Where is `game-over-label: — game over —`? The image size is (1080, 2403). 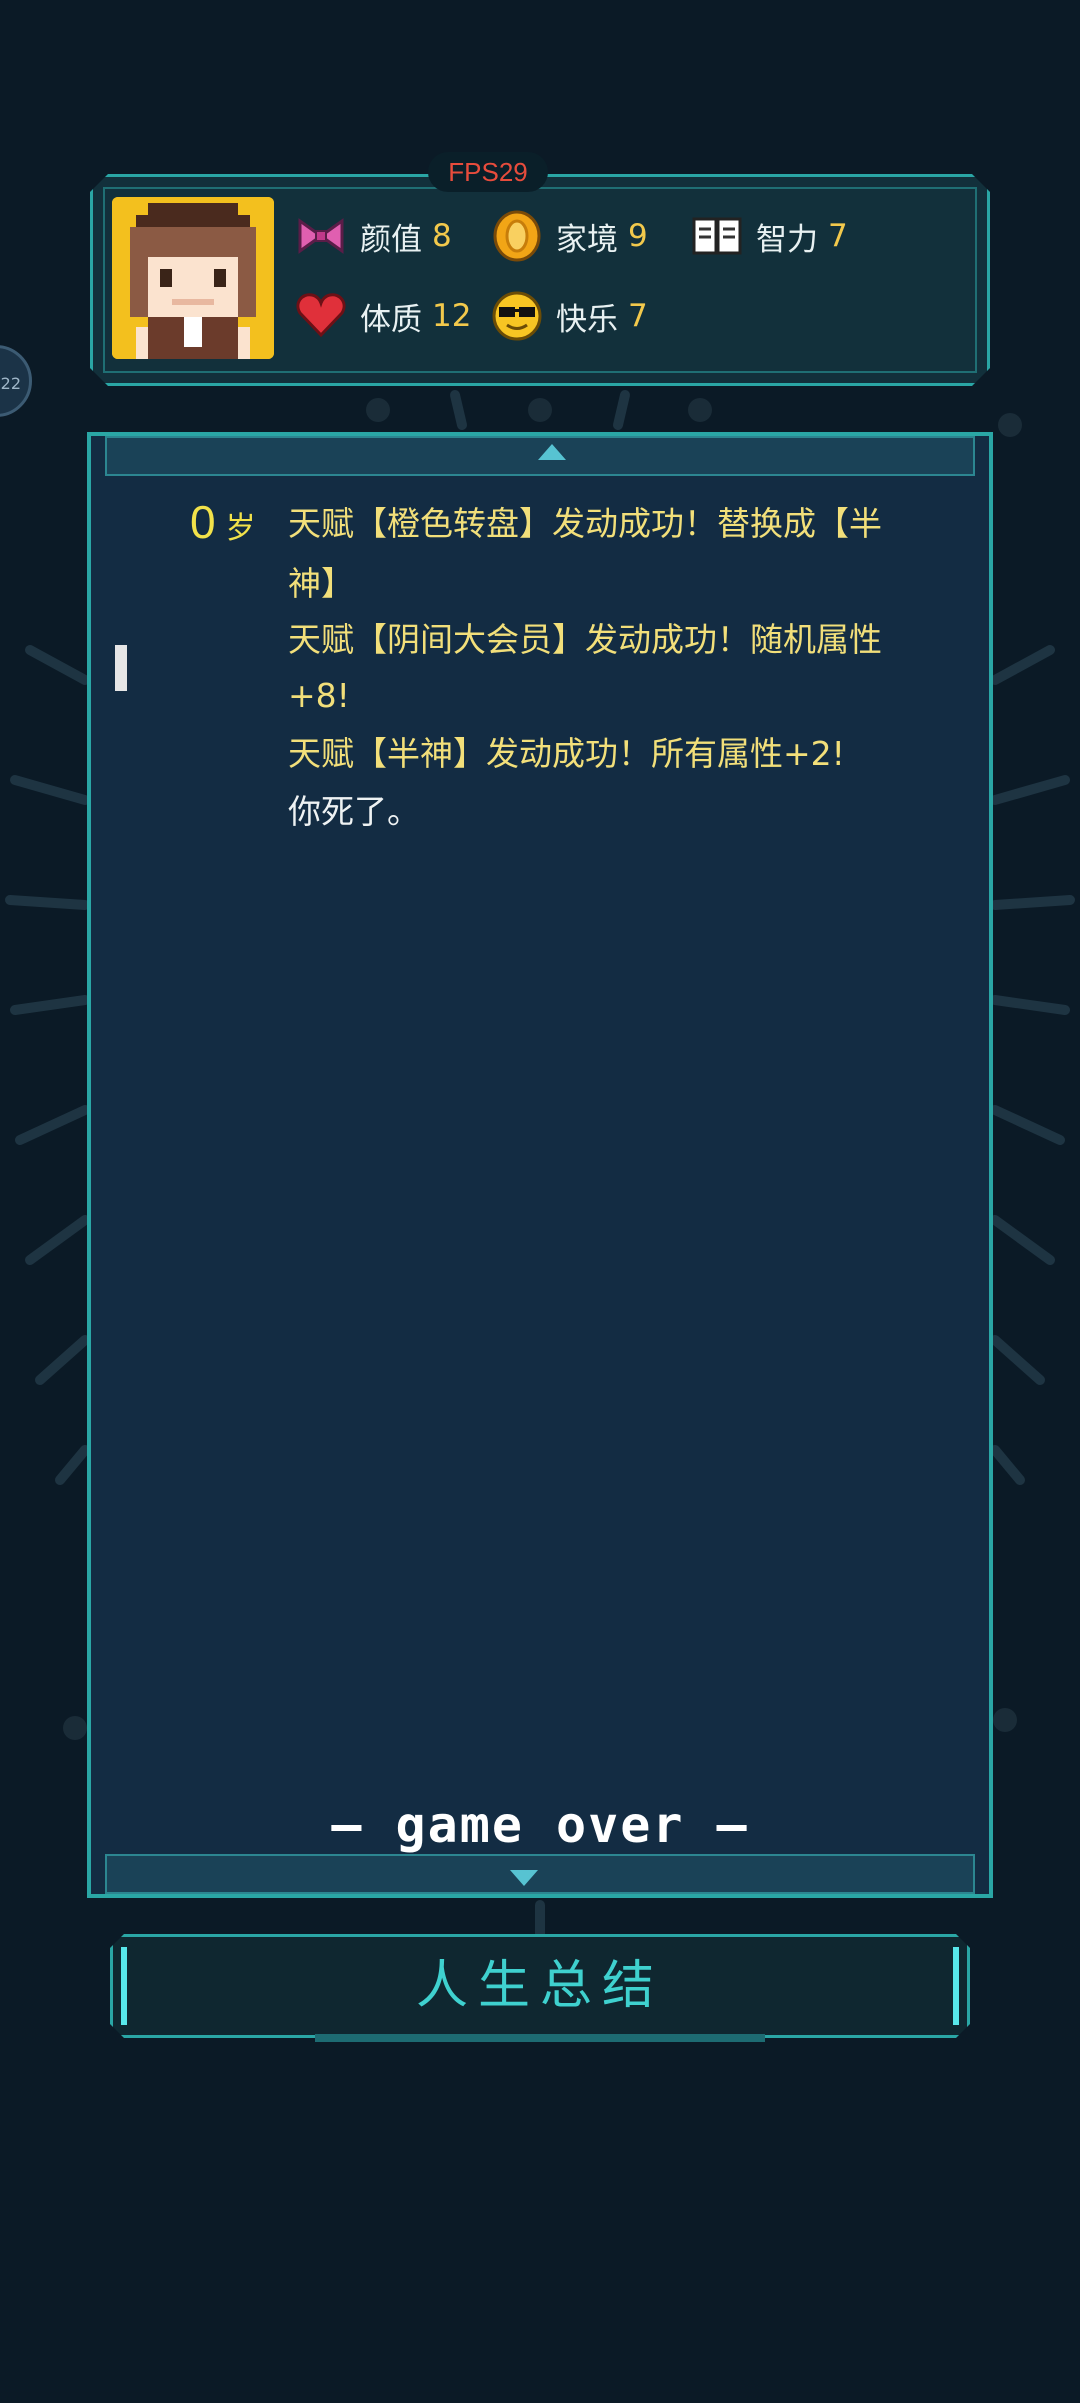 game-over-label: — game over — is located at coordinates (540, 1825).